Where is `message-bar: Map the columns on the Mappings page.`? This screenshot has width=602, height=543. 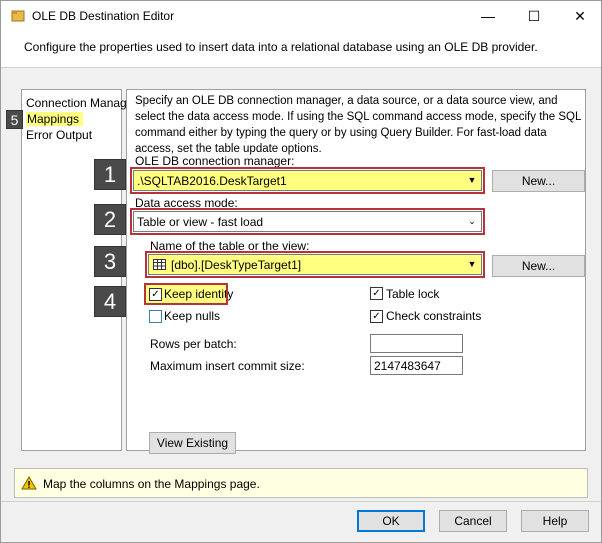 message-bar: Map the columns on the Mappings page. is located at coordinates (301, 483).